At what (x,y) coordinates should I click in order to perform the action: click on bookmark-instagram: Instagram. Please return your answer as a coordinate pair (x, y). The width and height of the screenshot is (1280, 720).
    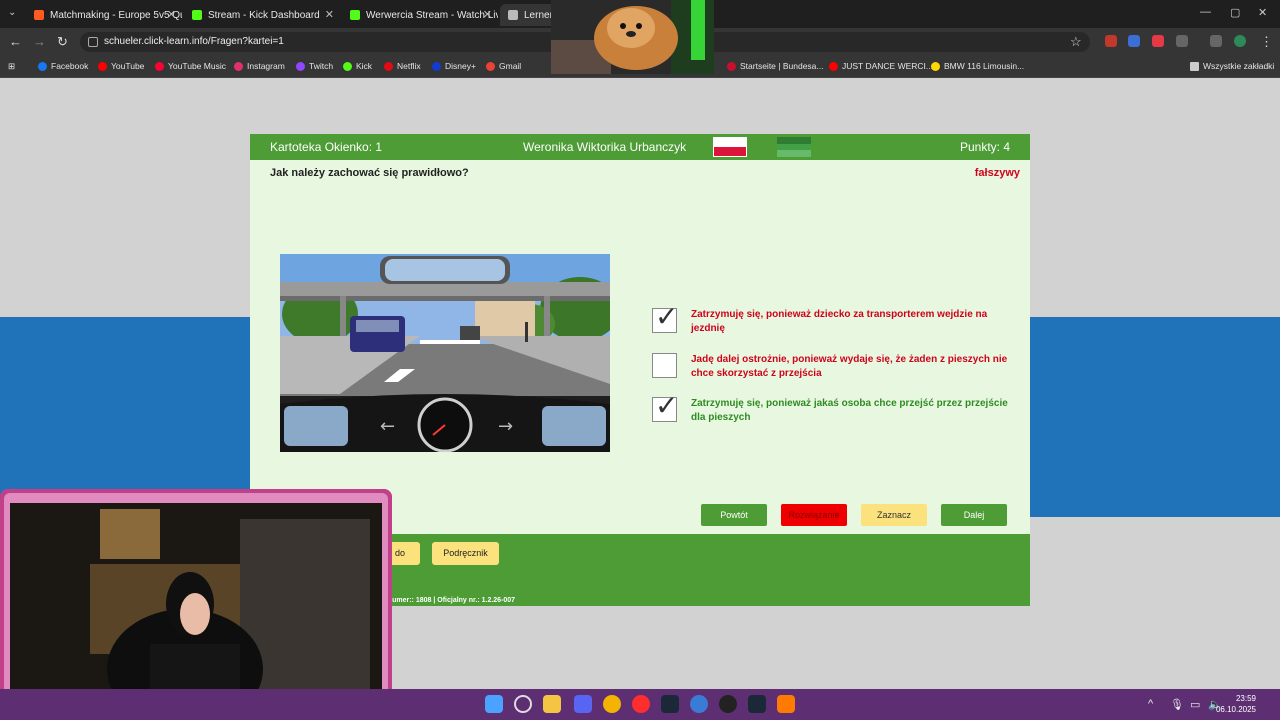
    Looking at the image, I should click on (259, 66).